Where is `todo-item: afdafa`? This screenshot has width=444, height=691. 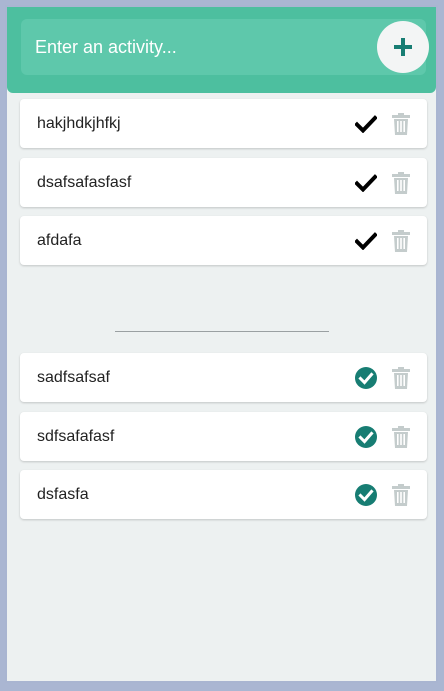
todo-item: afdafa is located at coordinates (223, 240).